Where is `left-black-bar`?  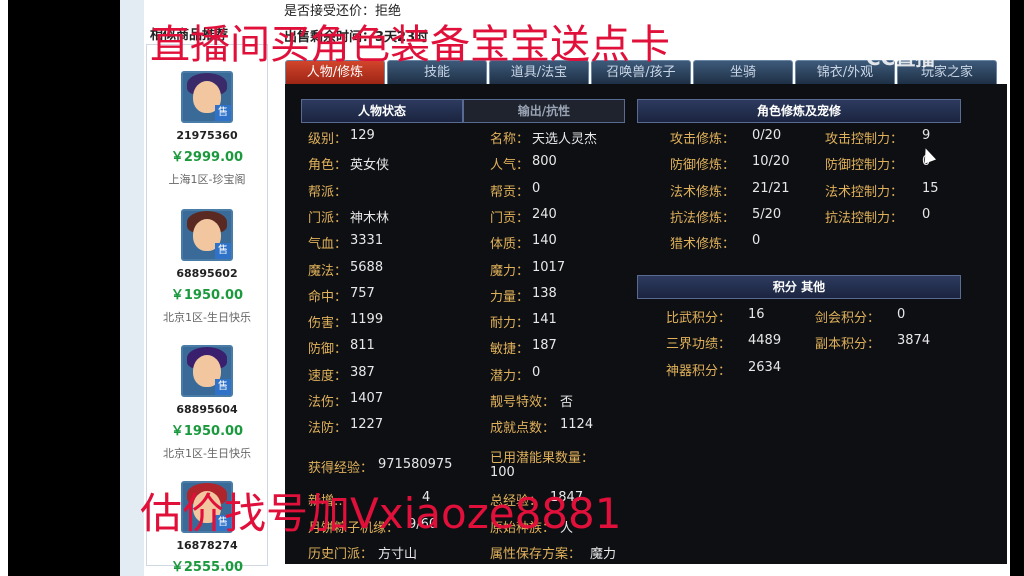 left-black-bar is located at coordinates (60, 288).